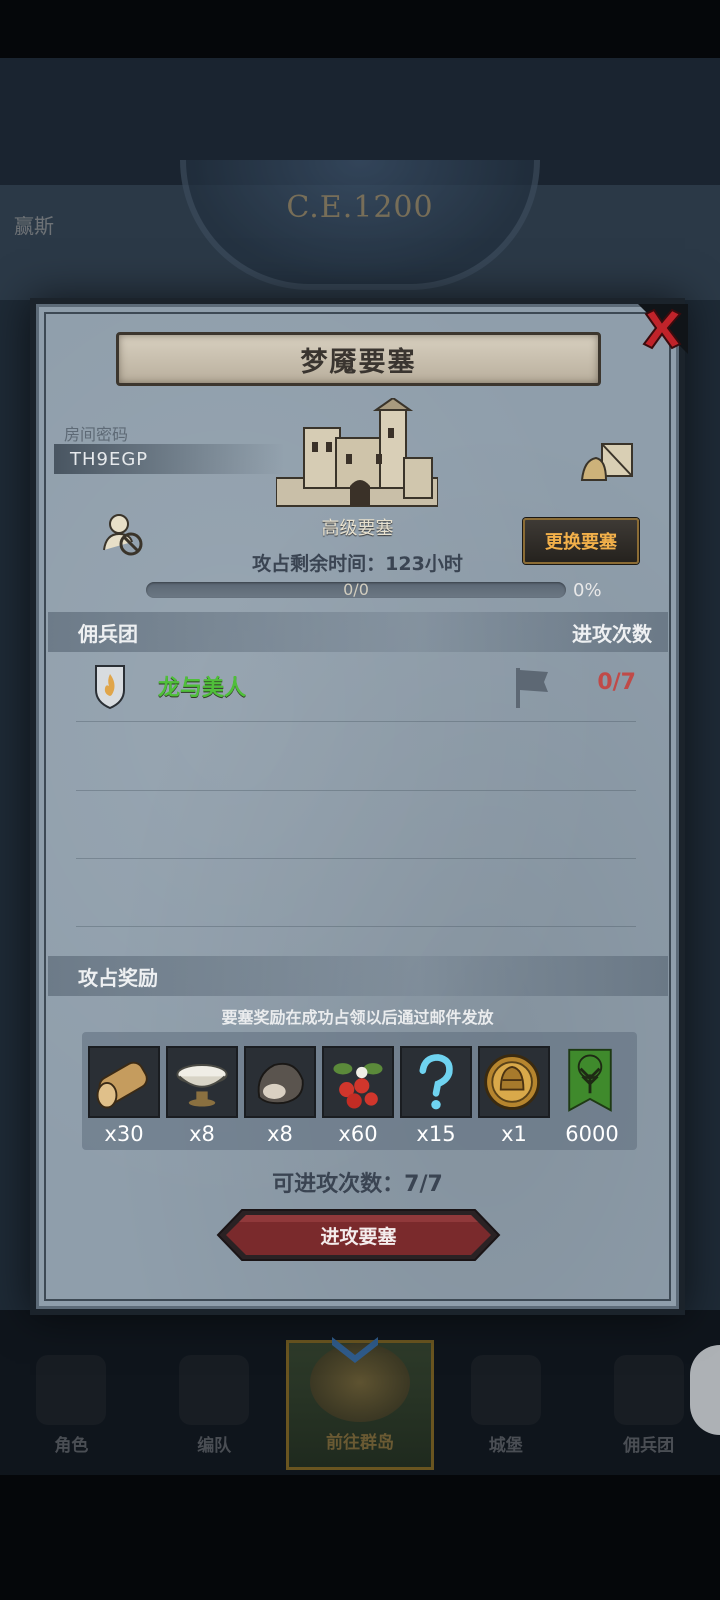 This screenshot has width=720, height=1600. I want to click on wood-log-icon, so click(124, 1082).